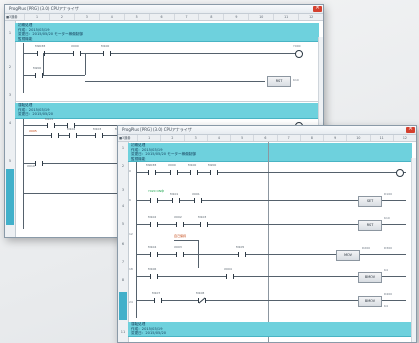 The width and height of the screenshot is (419, 343). Describe the element at coordinates (388, 248) in the screenshot. I see `side-label: D300` at that location.